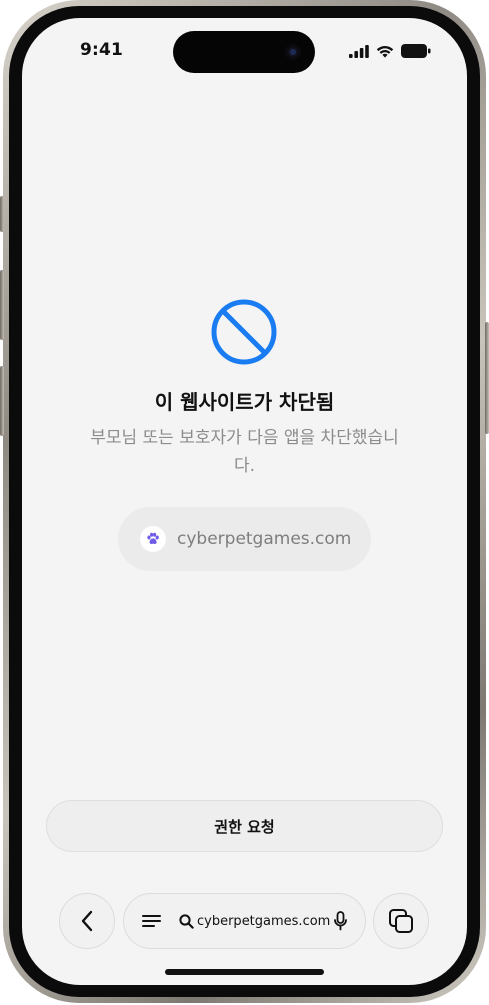 The height and width of the screenshot is (1005, 489). Describe the element at coordinates (264, 539) in the screenshot. I see `blocked-site-url: cyberpetgames.com` at that location.